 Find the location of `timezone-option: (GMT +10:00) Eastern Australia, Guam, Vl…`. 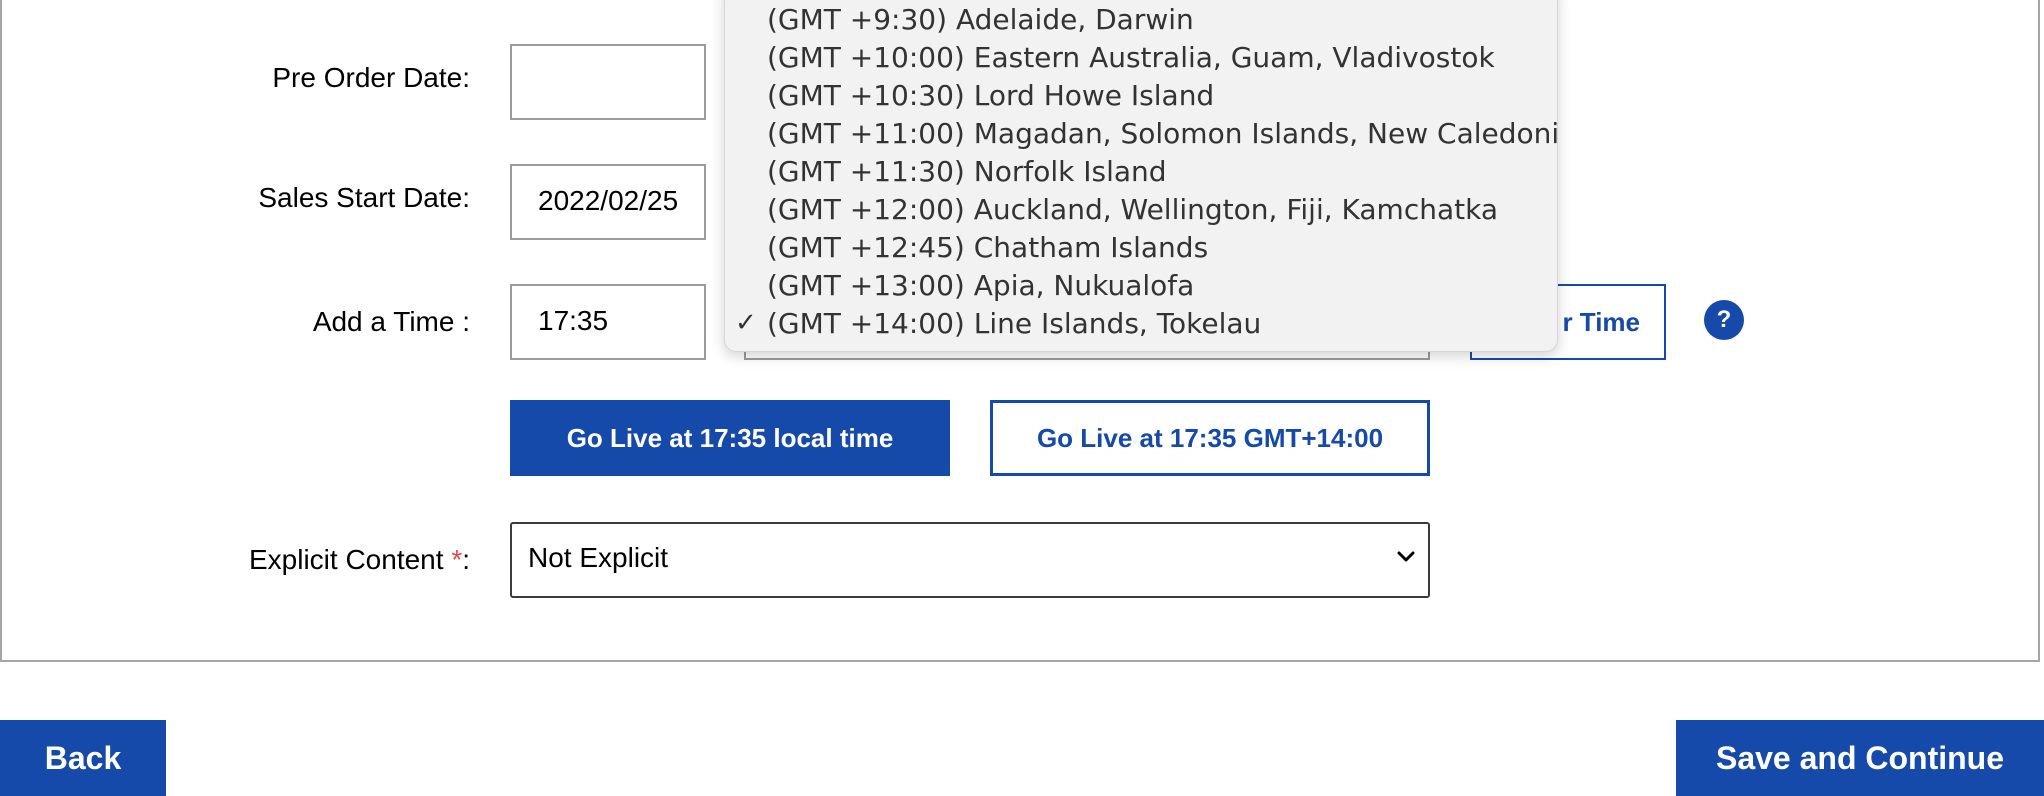

timezone-option: (GMT +10:00) Eastern Australia, Guam, Vl… is located at coordinates (1131, 57).